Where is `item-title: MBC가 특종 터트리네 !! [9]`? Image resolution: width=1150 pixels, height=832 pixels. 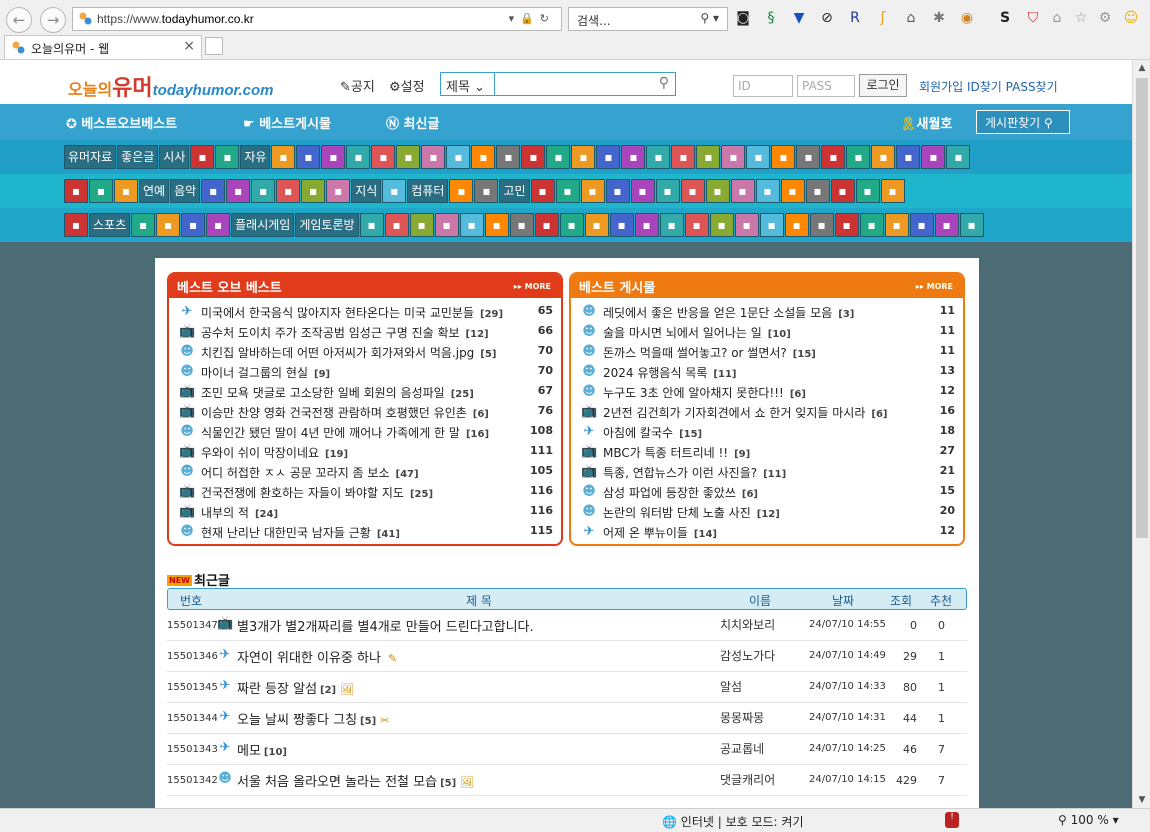
item-title: MBC가 특종 터트리네 !! [9] is located at coordinates (676, 452).